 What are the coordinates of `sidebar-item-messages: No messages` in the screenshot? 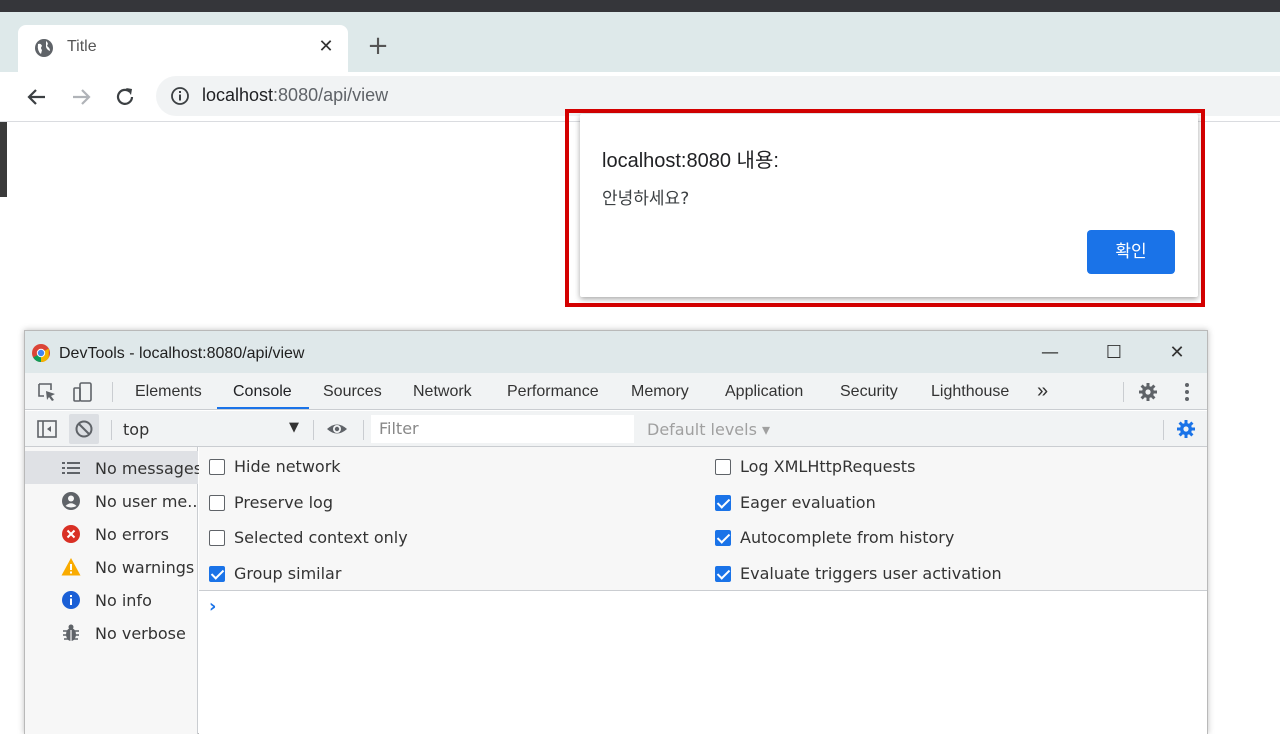 It's located at (113, 467).